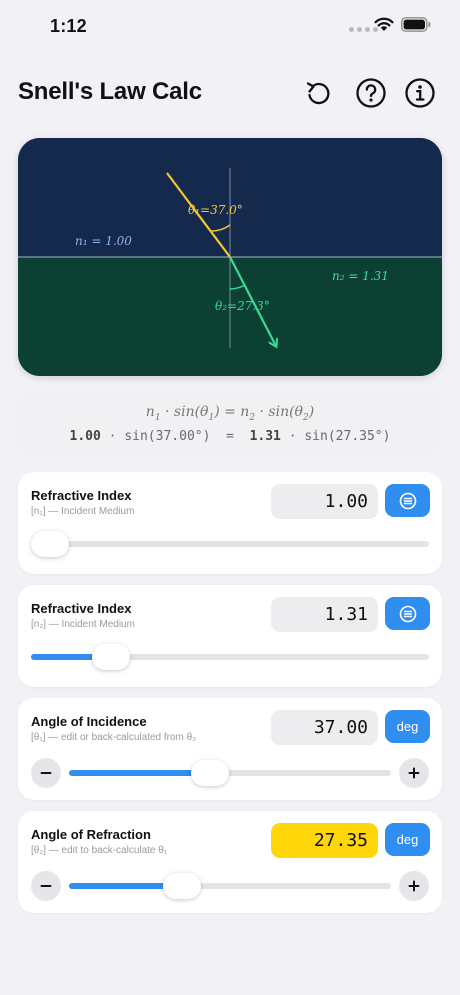 This screenshot has width=460, height=995. I want to click on theta2-label: θ₂=27.3°, so click(242, 306).